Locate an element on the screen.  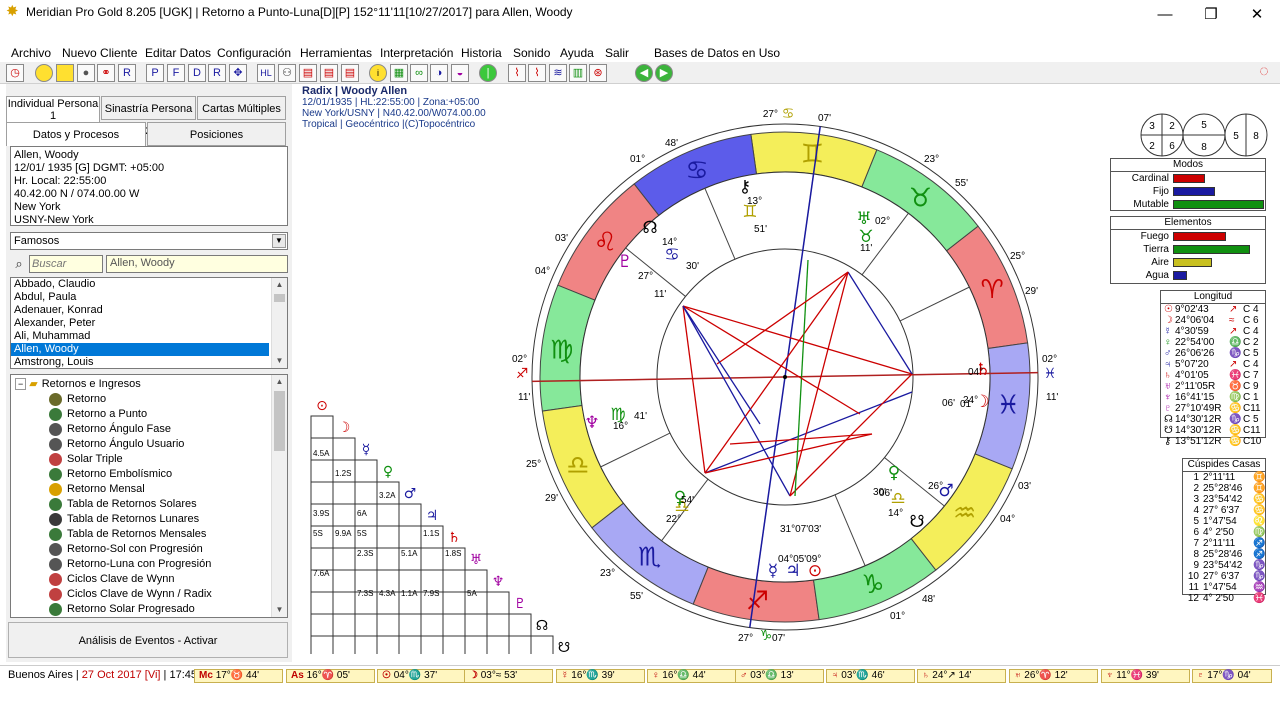
collapse-icon: − is located at coordinates (21, 384).